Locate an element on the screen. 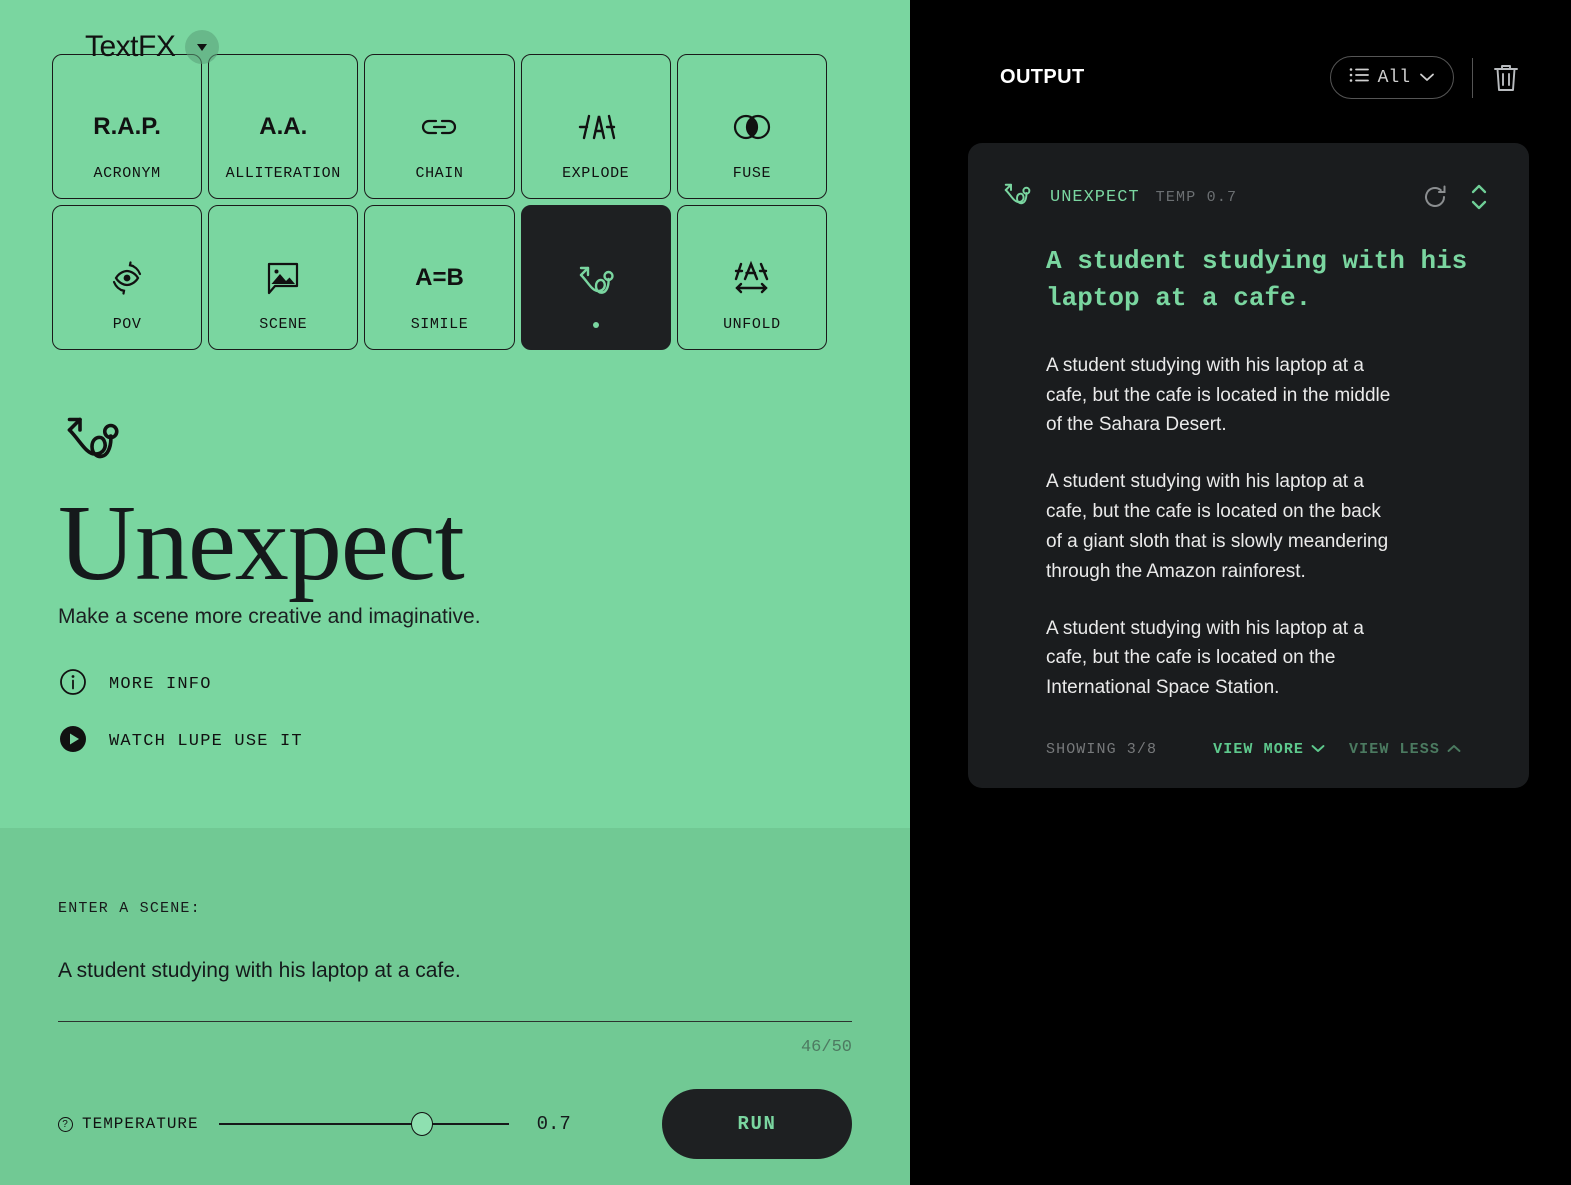  tool-tile-alliteration: A.A. ALLITERATION is located at coordinates (283, 126).